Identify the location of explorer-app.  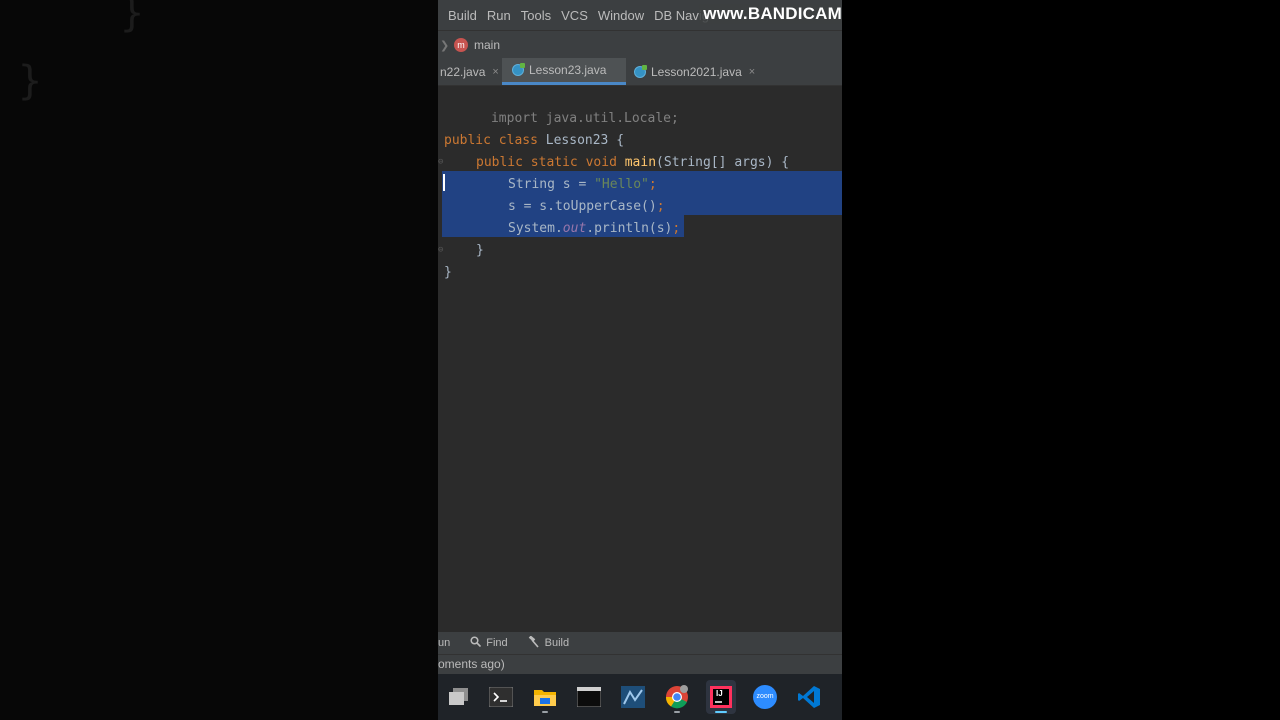
(458, 697).